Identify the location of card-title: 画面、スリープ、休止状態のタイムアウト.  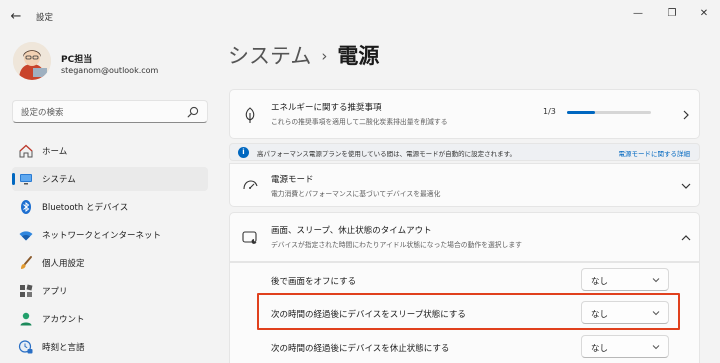
(351, 231).